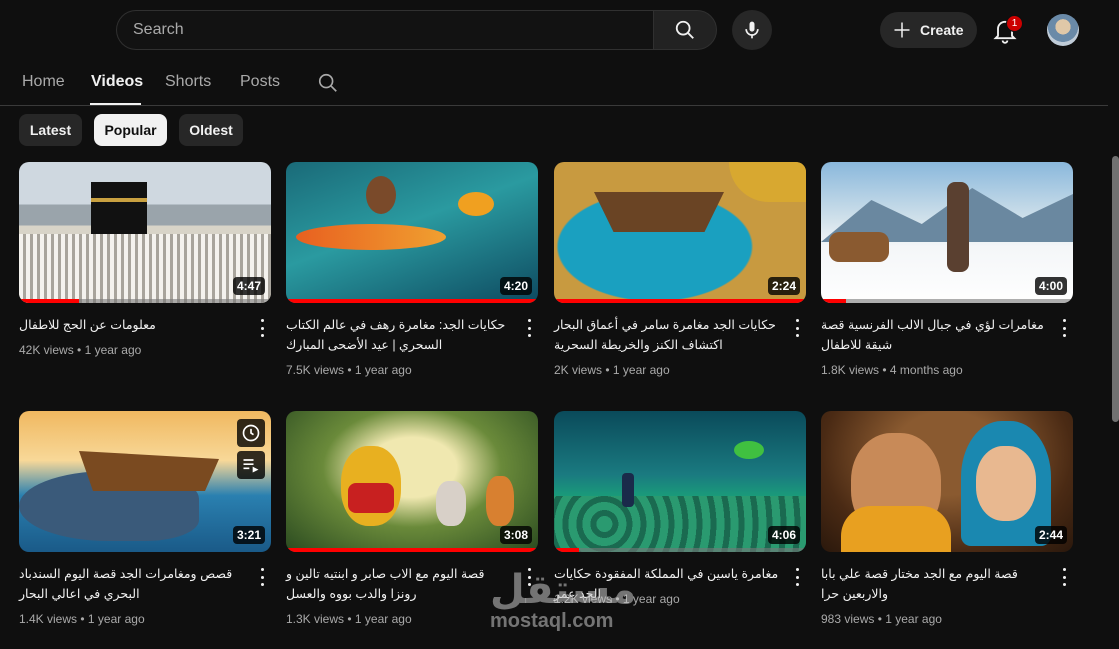 This screenshot has width=1119, height=649. I want to click on watermark-arabic: مستقل, so click(563, 590).